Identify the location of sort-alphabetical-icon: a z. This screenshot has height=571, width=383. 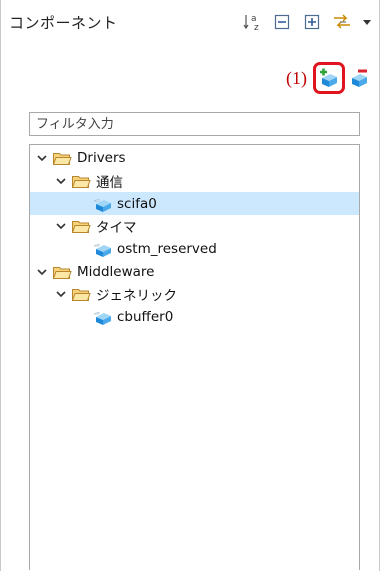
(252, 22).